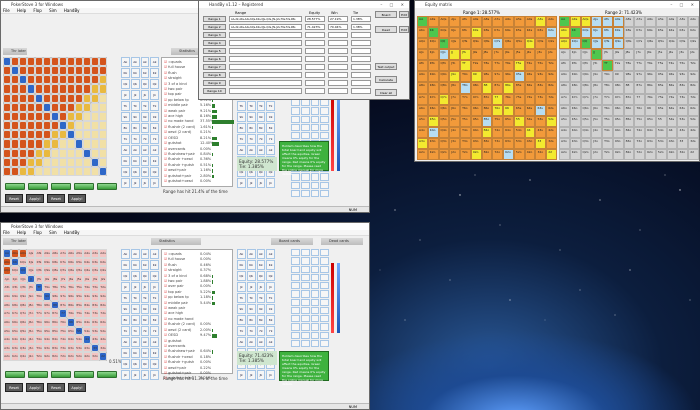  What do you see at coordinates (618, 121) in the screenshot?
I see `equity-cell: 95o` at bounding box center [618, 121].